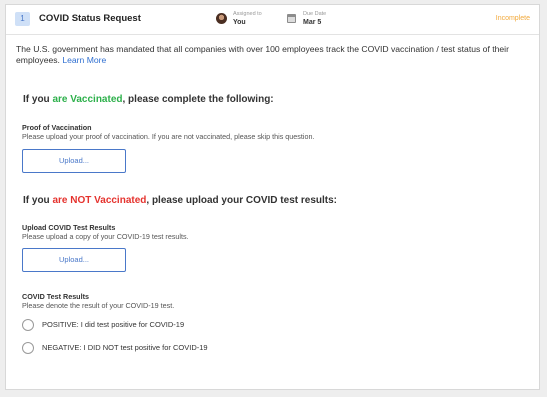 The height and width of the screenshot is (397, 547). I want to click on due-date-value: Mar 5, so click(312, 22).